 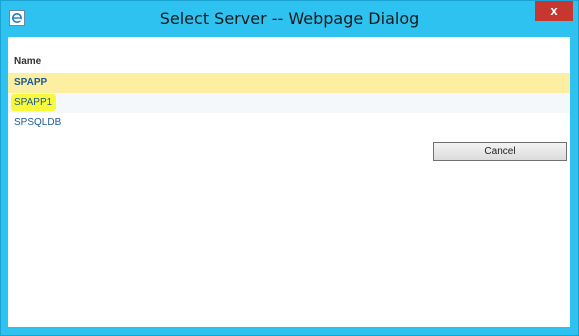 What do you see at coordinates (28, 61) in the screenshot?
I see `column-header-name: Name` at bounding box center [28, 61].